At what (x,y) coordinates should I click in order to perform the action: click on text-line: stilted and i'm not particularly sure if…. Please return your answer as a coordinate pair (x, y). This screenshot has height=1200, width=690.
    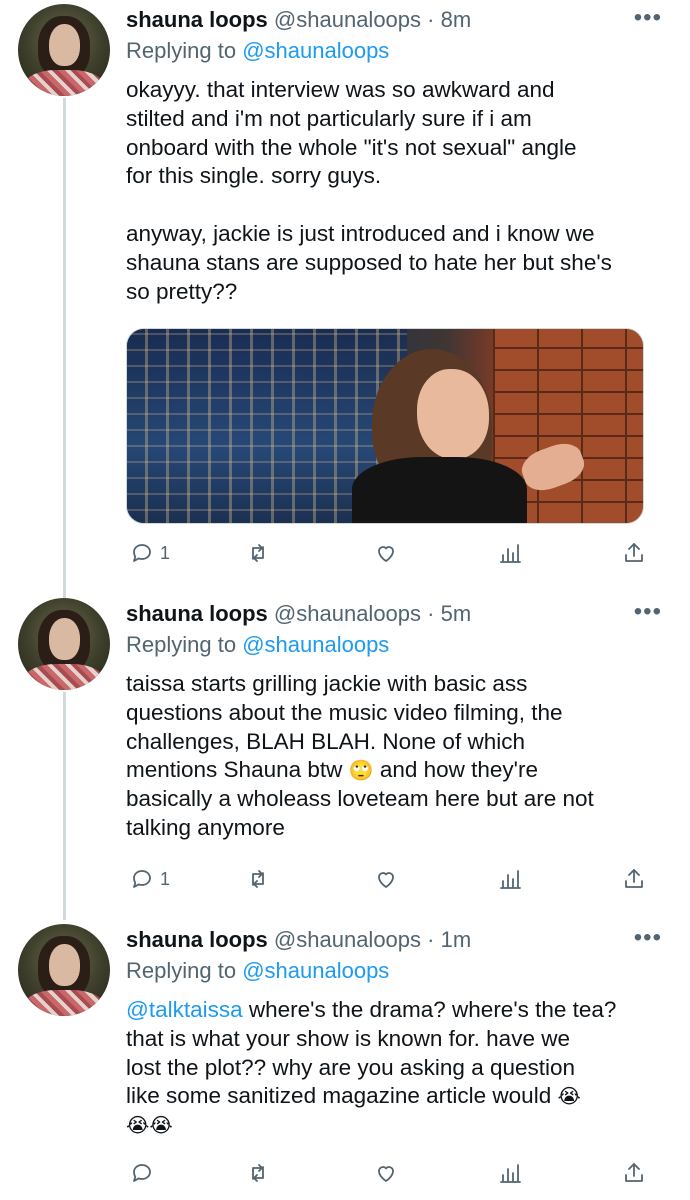
    Looking at the image, I should click on (329, 118).